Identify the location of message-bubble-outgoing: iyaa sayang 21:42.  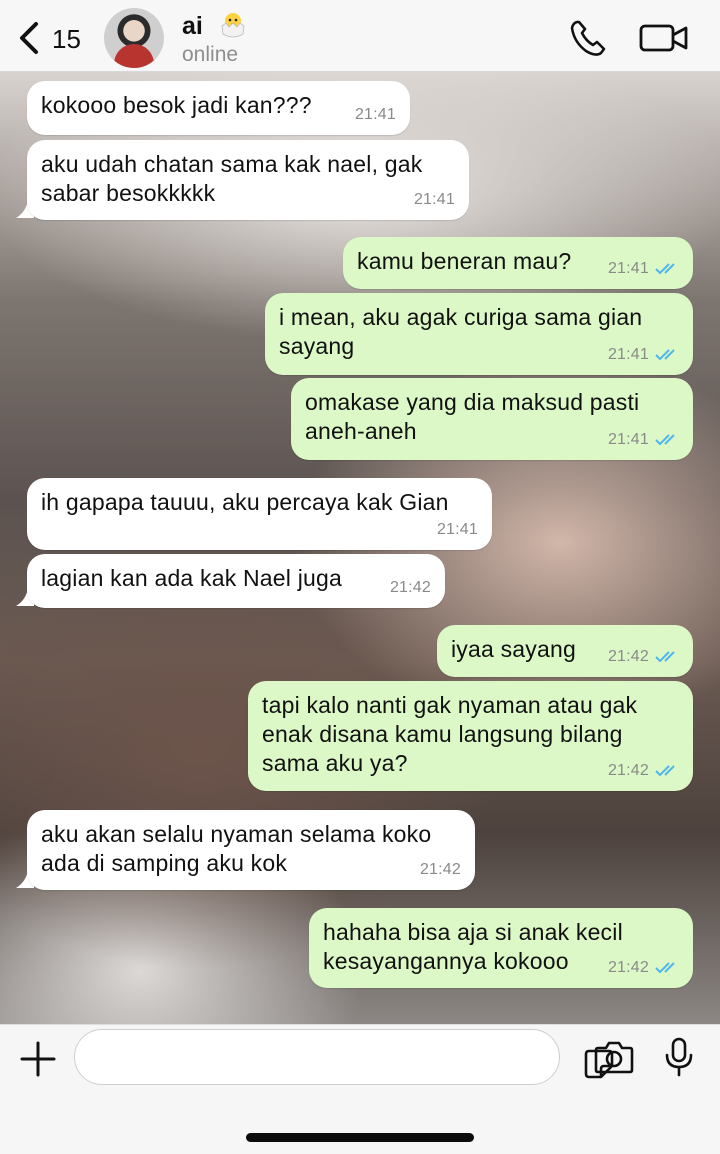
(565, 651).